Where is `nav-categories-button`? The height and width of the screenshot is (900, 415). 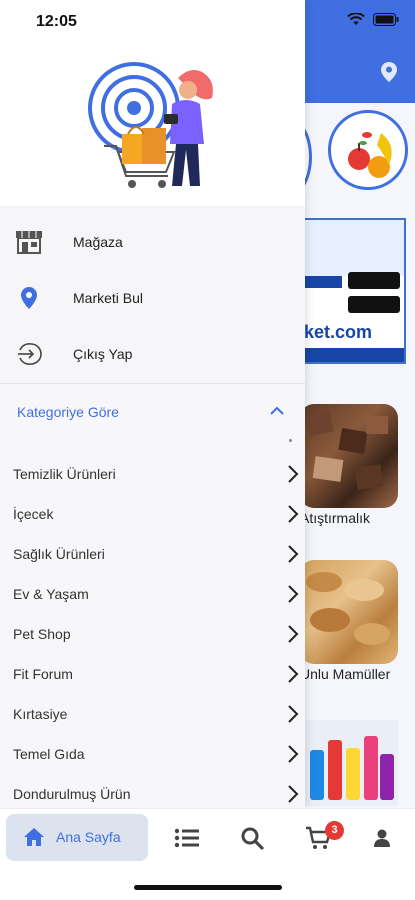 nav-categories-button is located at coordinates (187, 838).